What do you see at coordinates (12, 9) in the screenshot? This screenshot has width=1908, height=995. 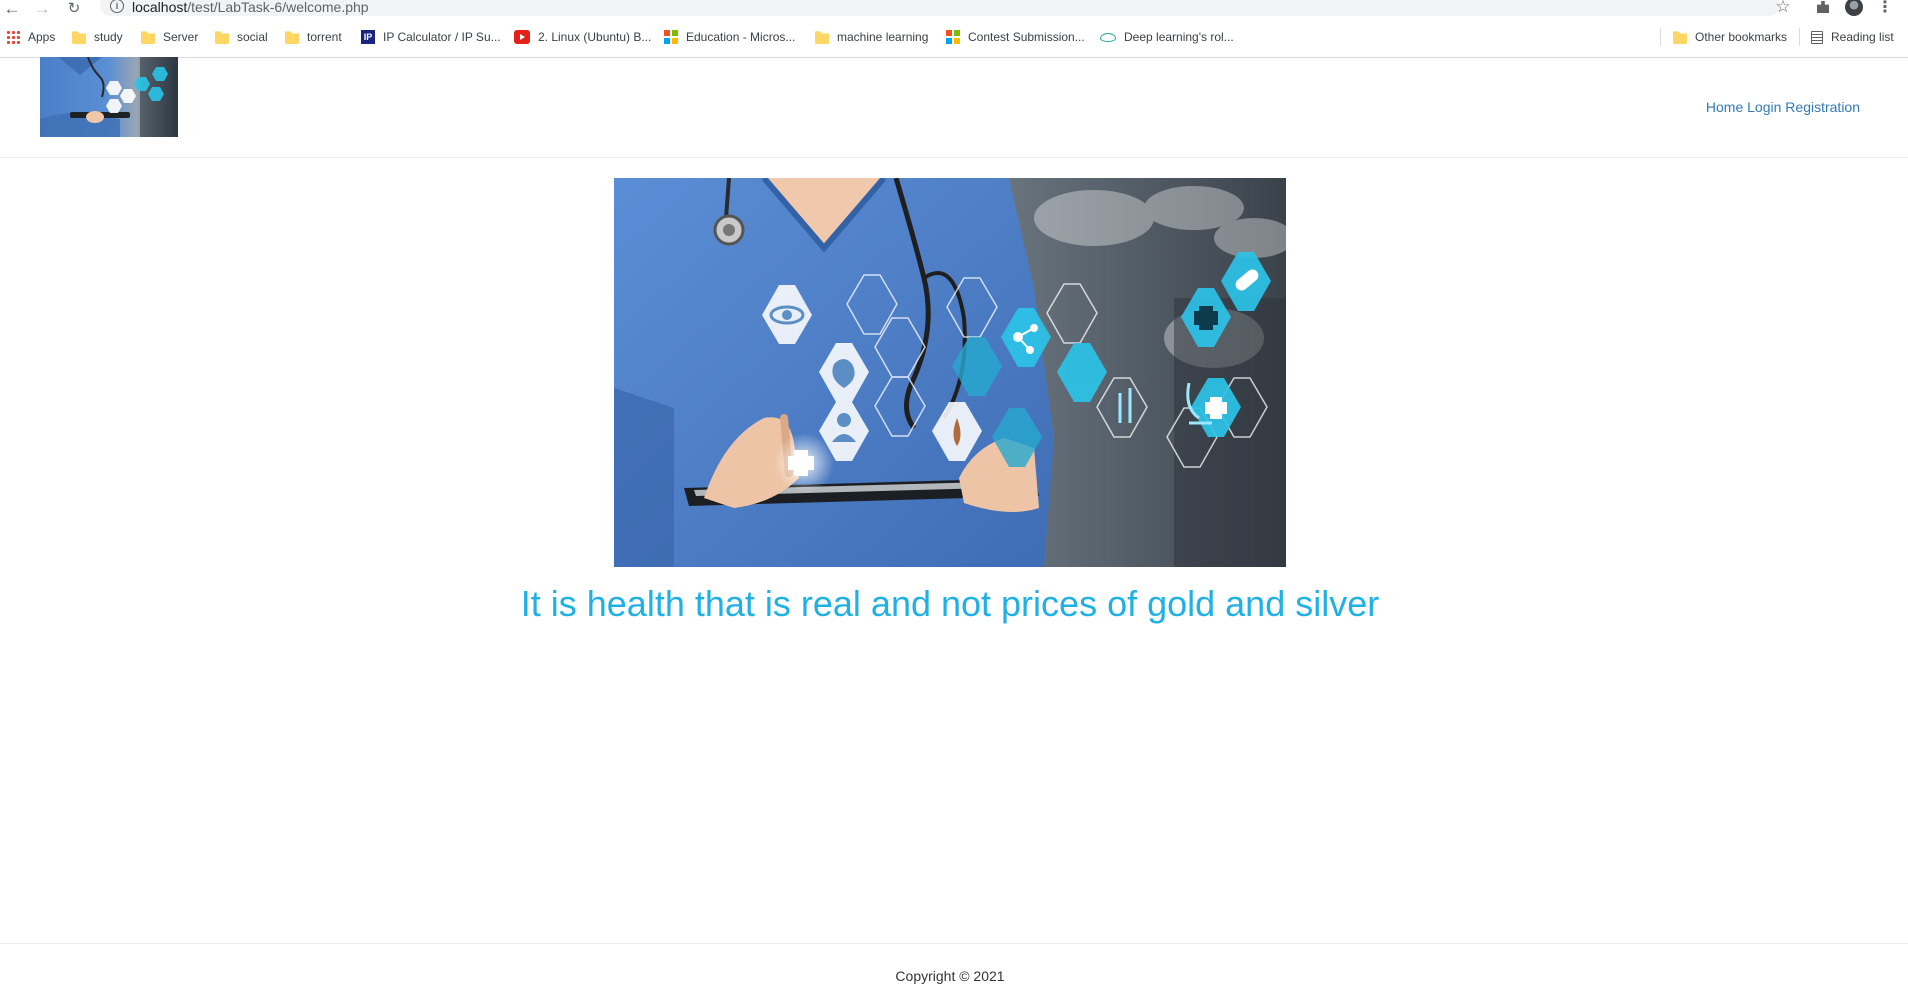 I see `back-icon: ←` at bounding box center [12, 9].